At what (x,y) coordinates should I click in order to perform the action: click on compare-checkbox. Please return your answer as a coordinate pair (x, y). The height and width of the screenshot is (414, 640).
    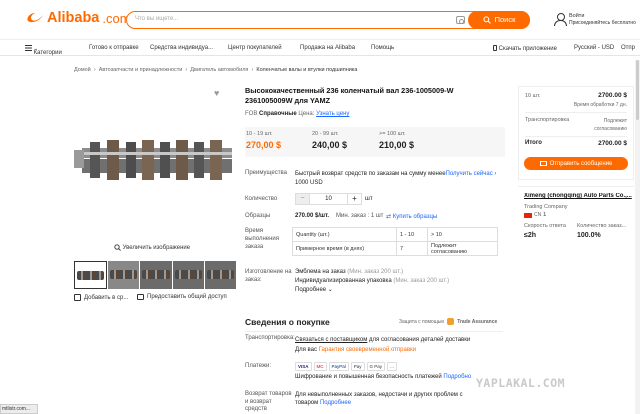
    Looking at the image, I should click on (77, 297).